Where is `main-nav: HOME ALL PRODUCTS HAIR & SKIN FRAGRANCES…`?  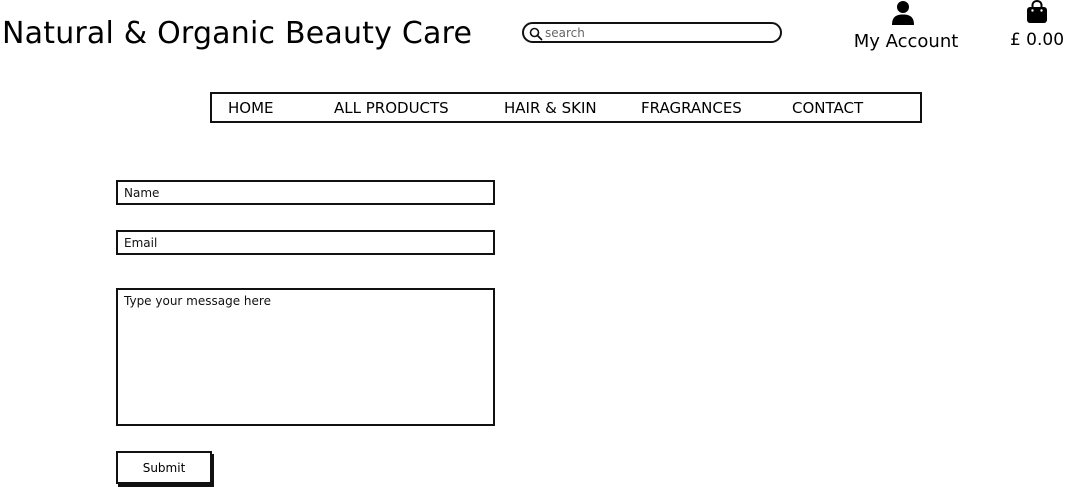 main-nav: HOME ALL PRODUCTS HAIR & SKIN FRAGRANCES… is located at coordinates (566, 107).